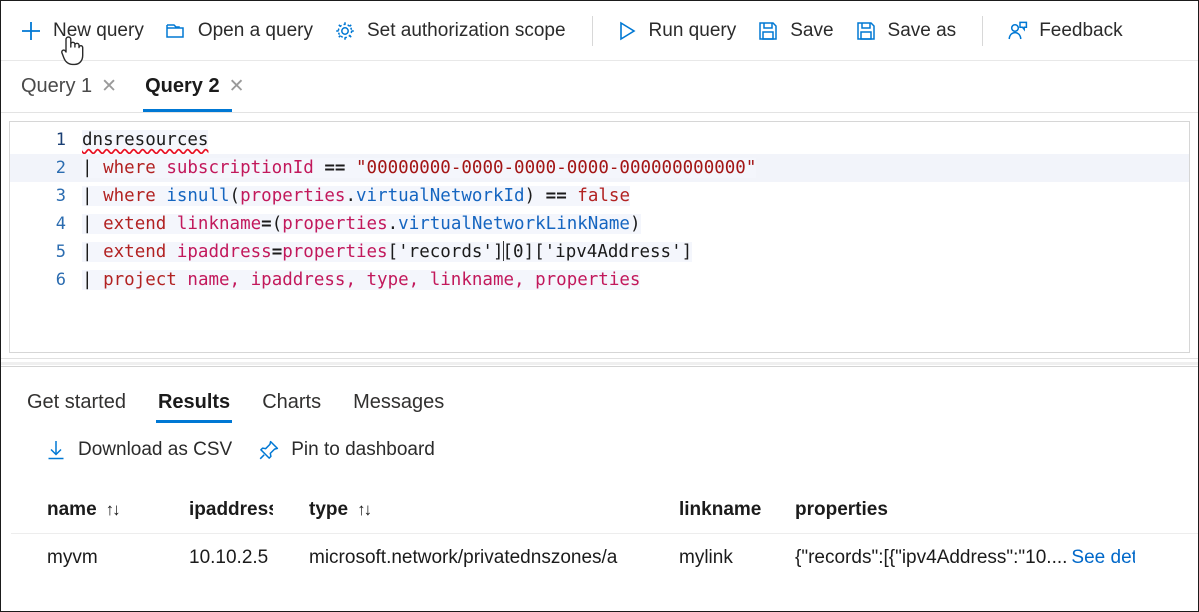 The width and height of the screenshot is (1199, 612). What do you see at coordinates (1081, 30) in the screenshot?
I see `feedback-label: Feedback` at bounding box center [1081, 30].